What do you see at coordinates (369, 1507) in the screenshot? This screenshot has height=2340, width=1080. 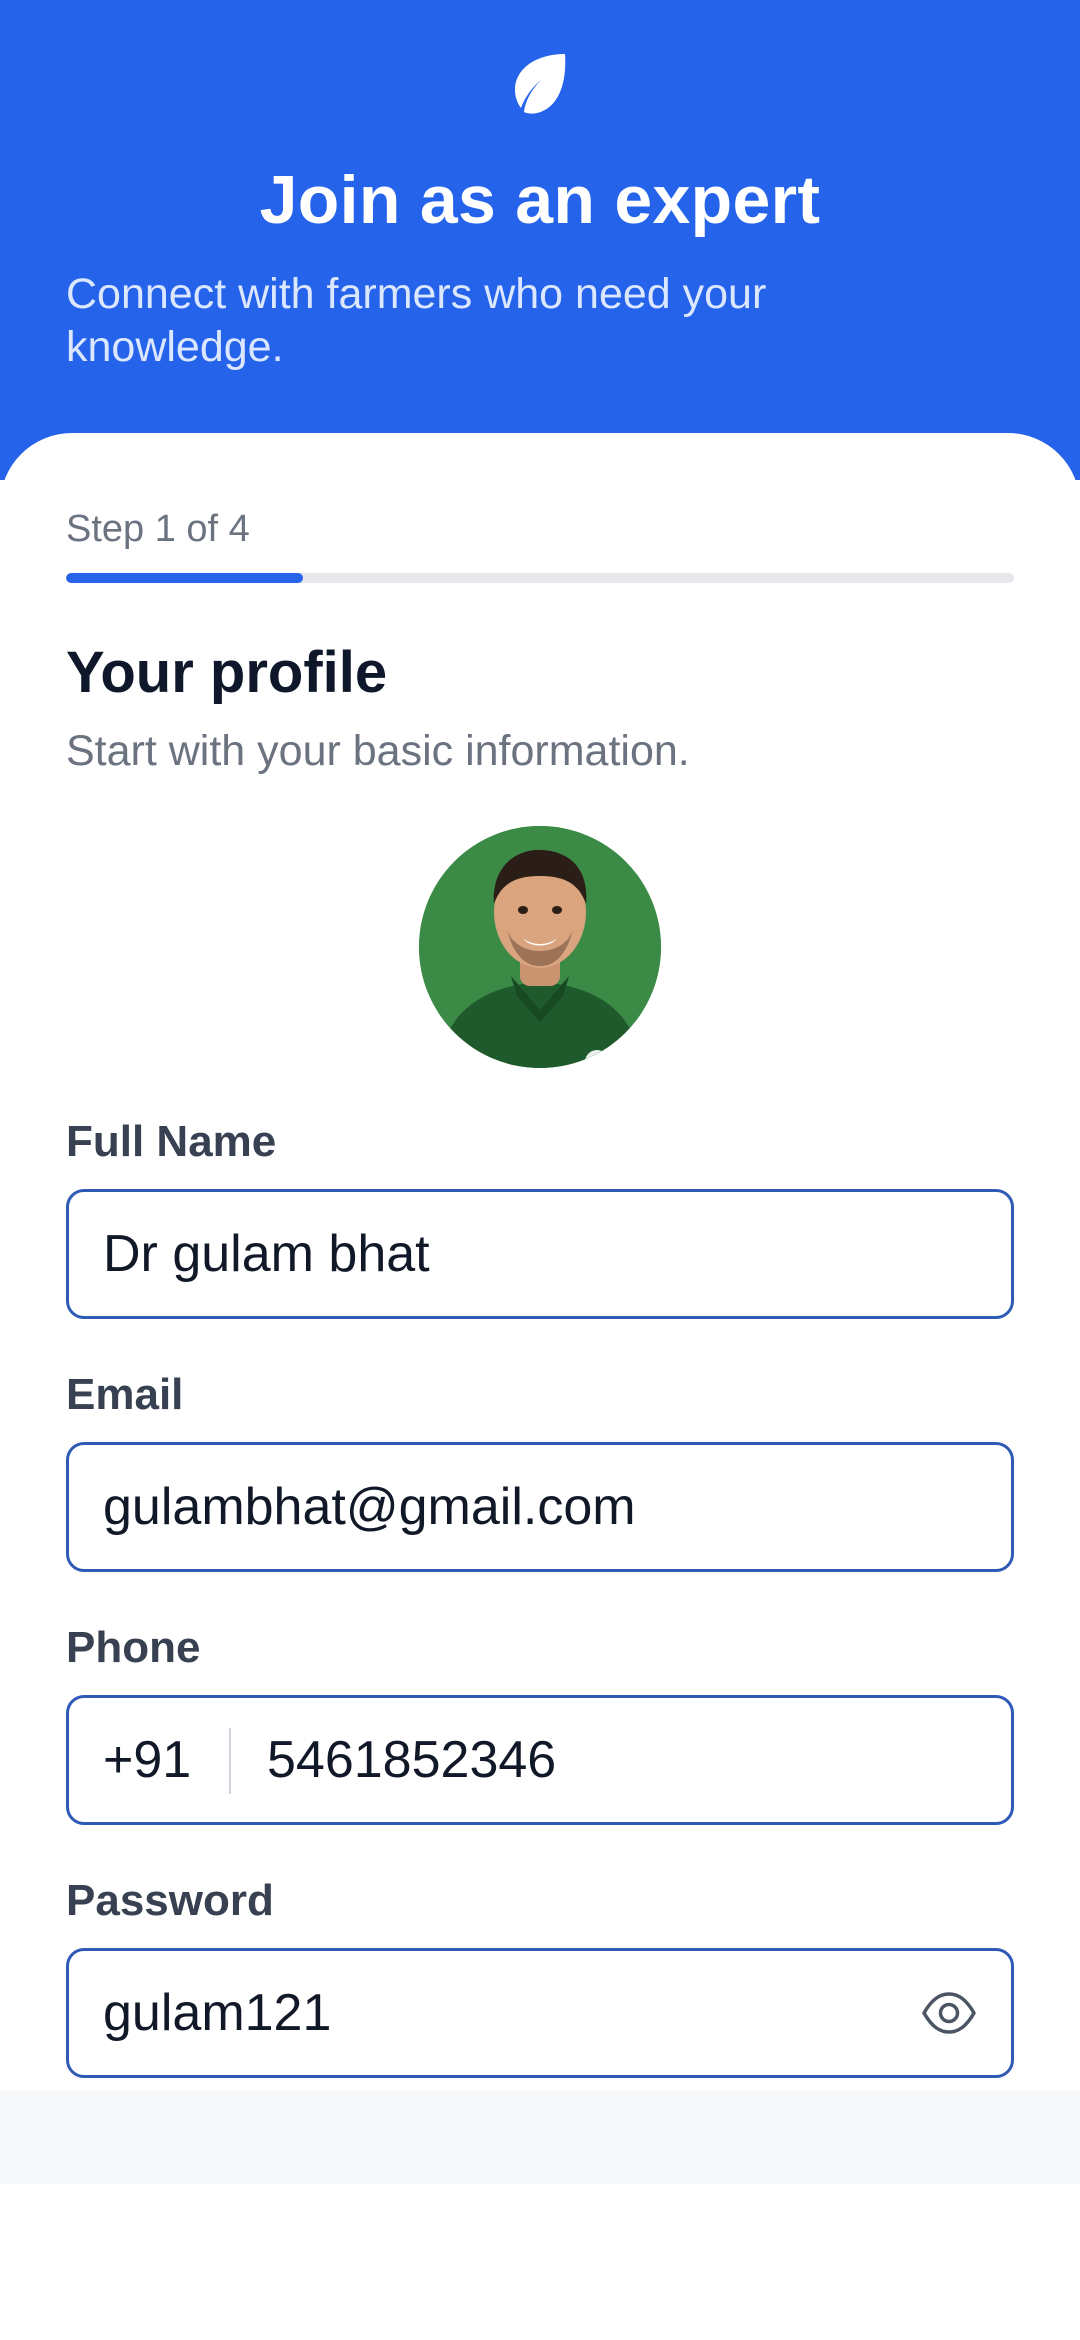 I see `email-value: gulambhat@gmail.com` at bounding box center [369, 1507].